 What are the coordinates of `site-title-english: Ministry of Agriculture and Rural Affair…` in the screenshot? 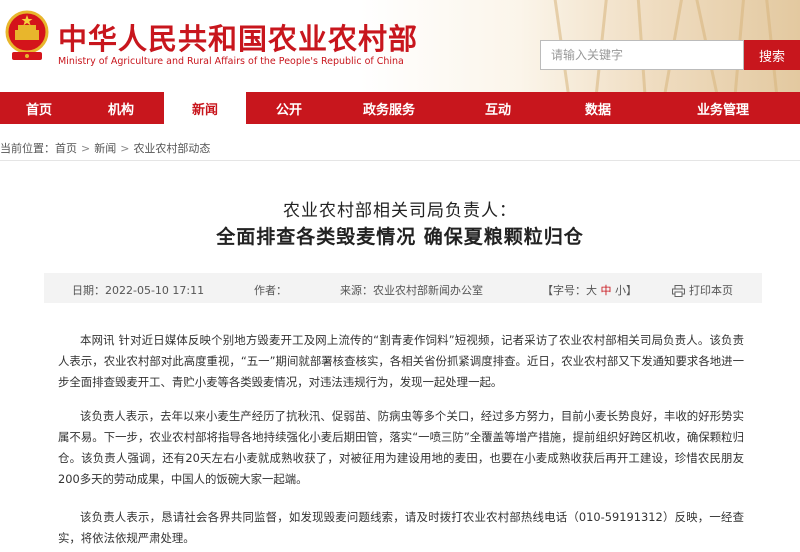 It's located at (231, 61).